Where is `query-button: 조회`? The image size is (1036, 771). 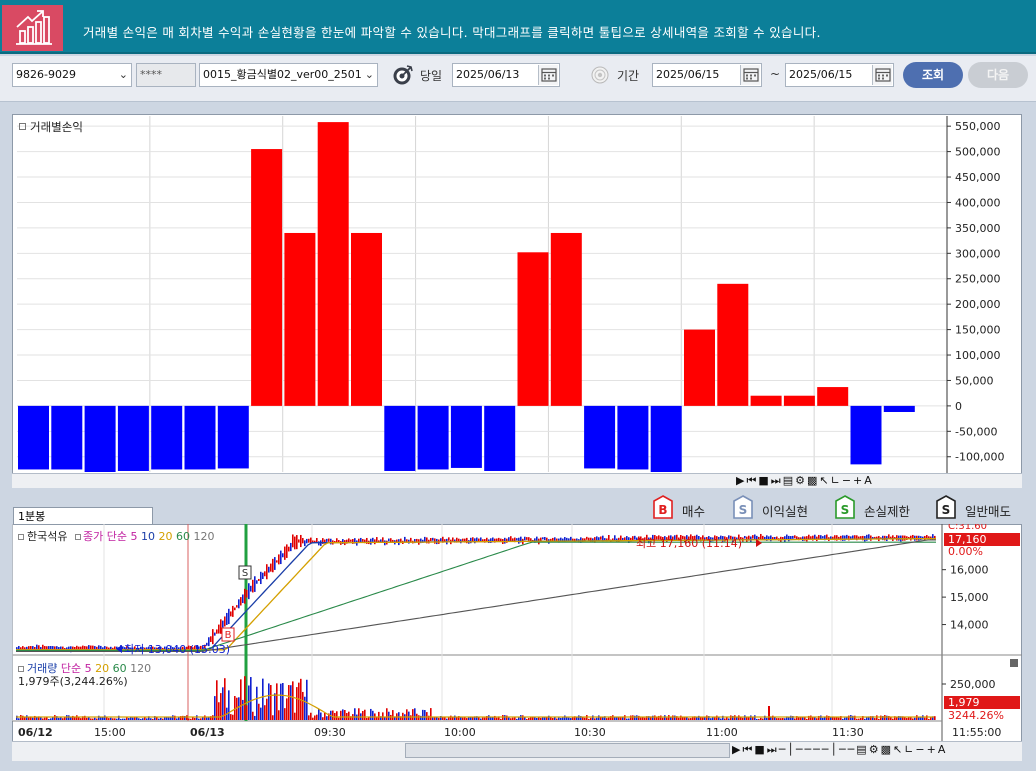
query-button: 조회 is located at coordinates (933, 75).